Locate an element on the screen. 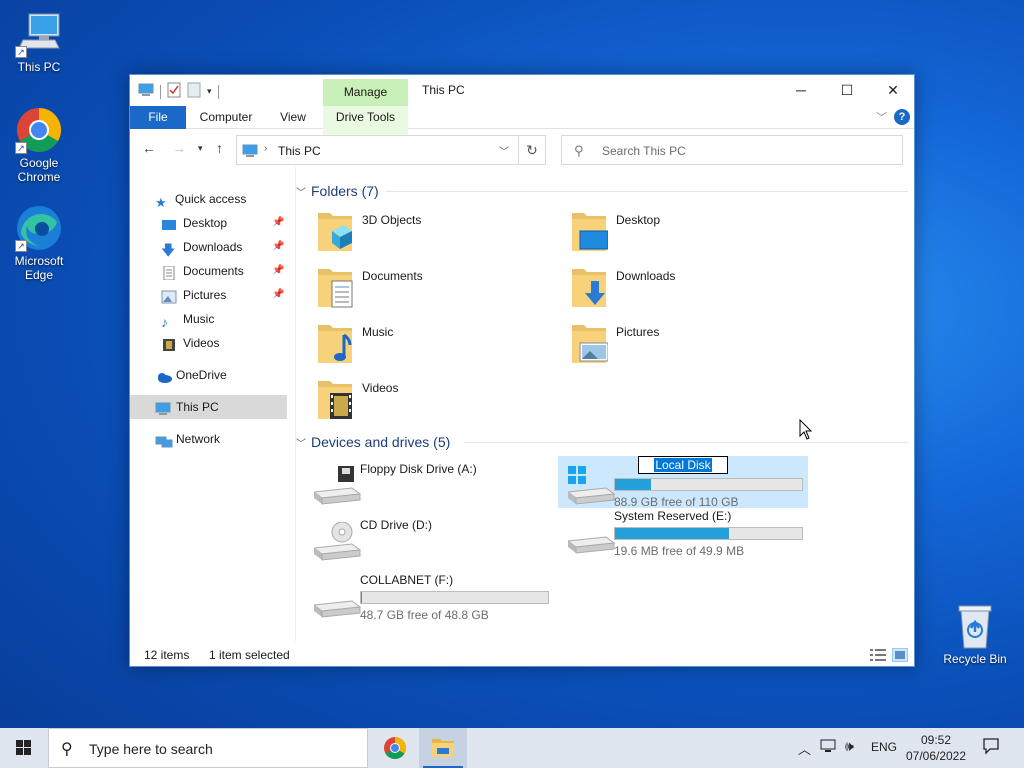  maximize-button: ☐ is located at coordinates (847, 90).